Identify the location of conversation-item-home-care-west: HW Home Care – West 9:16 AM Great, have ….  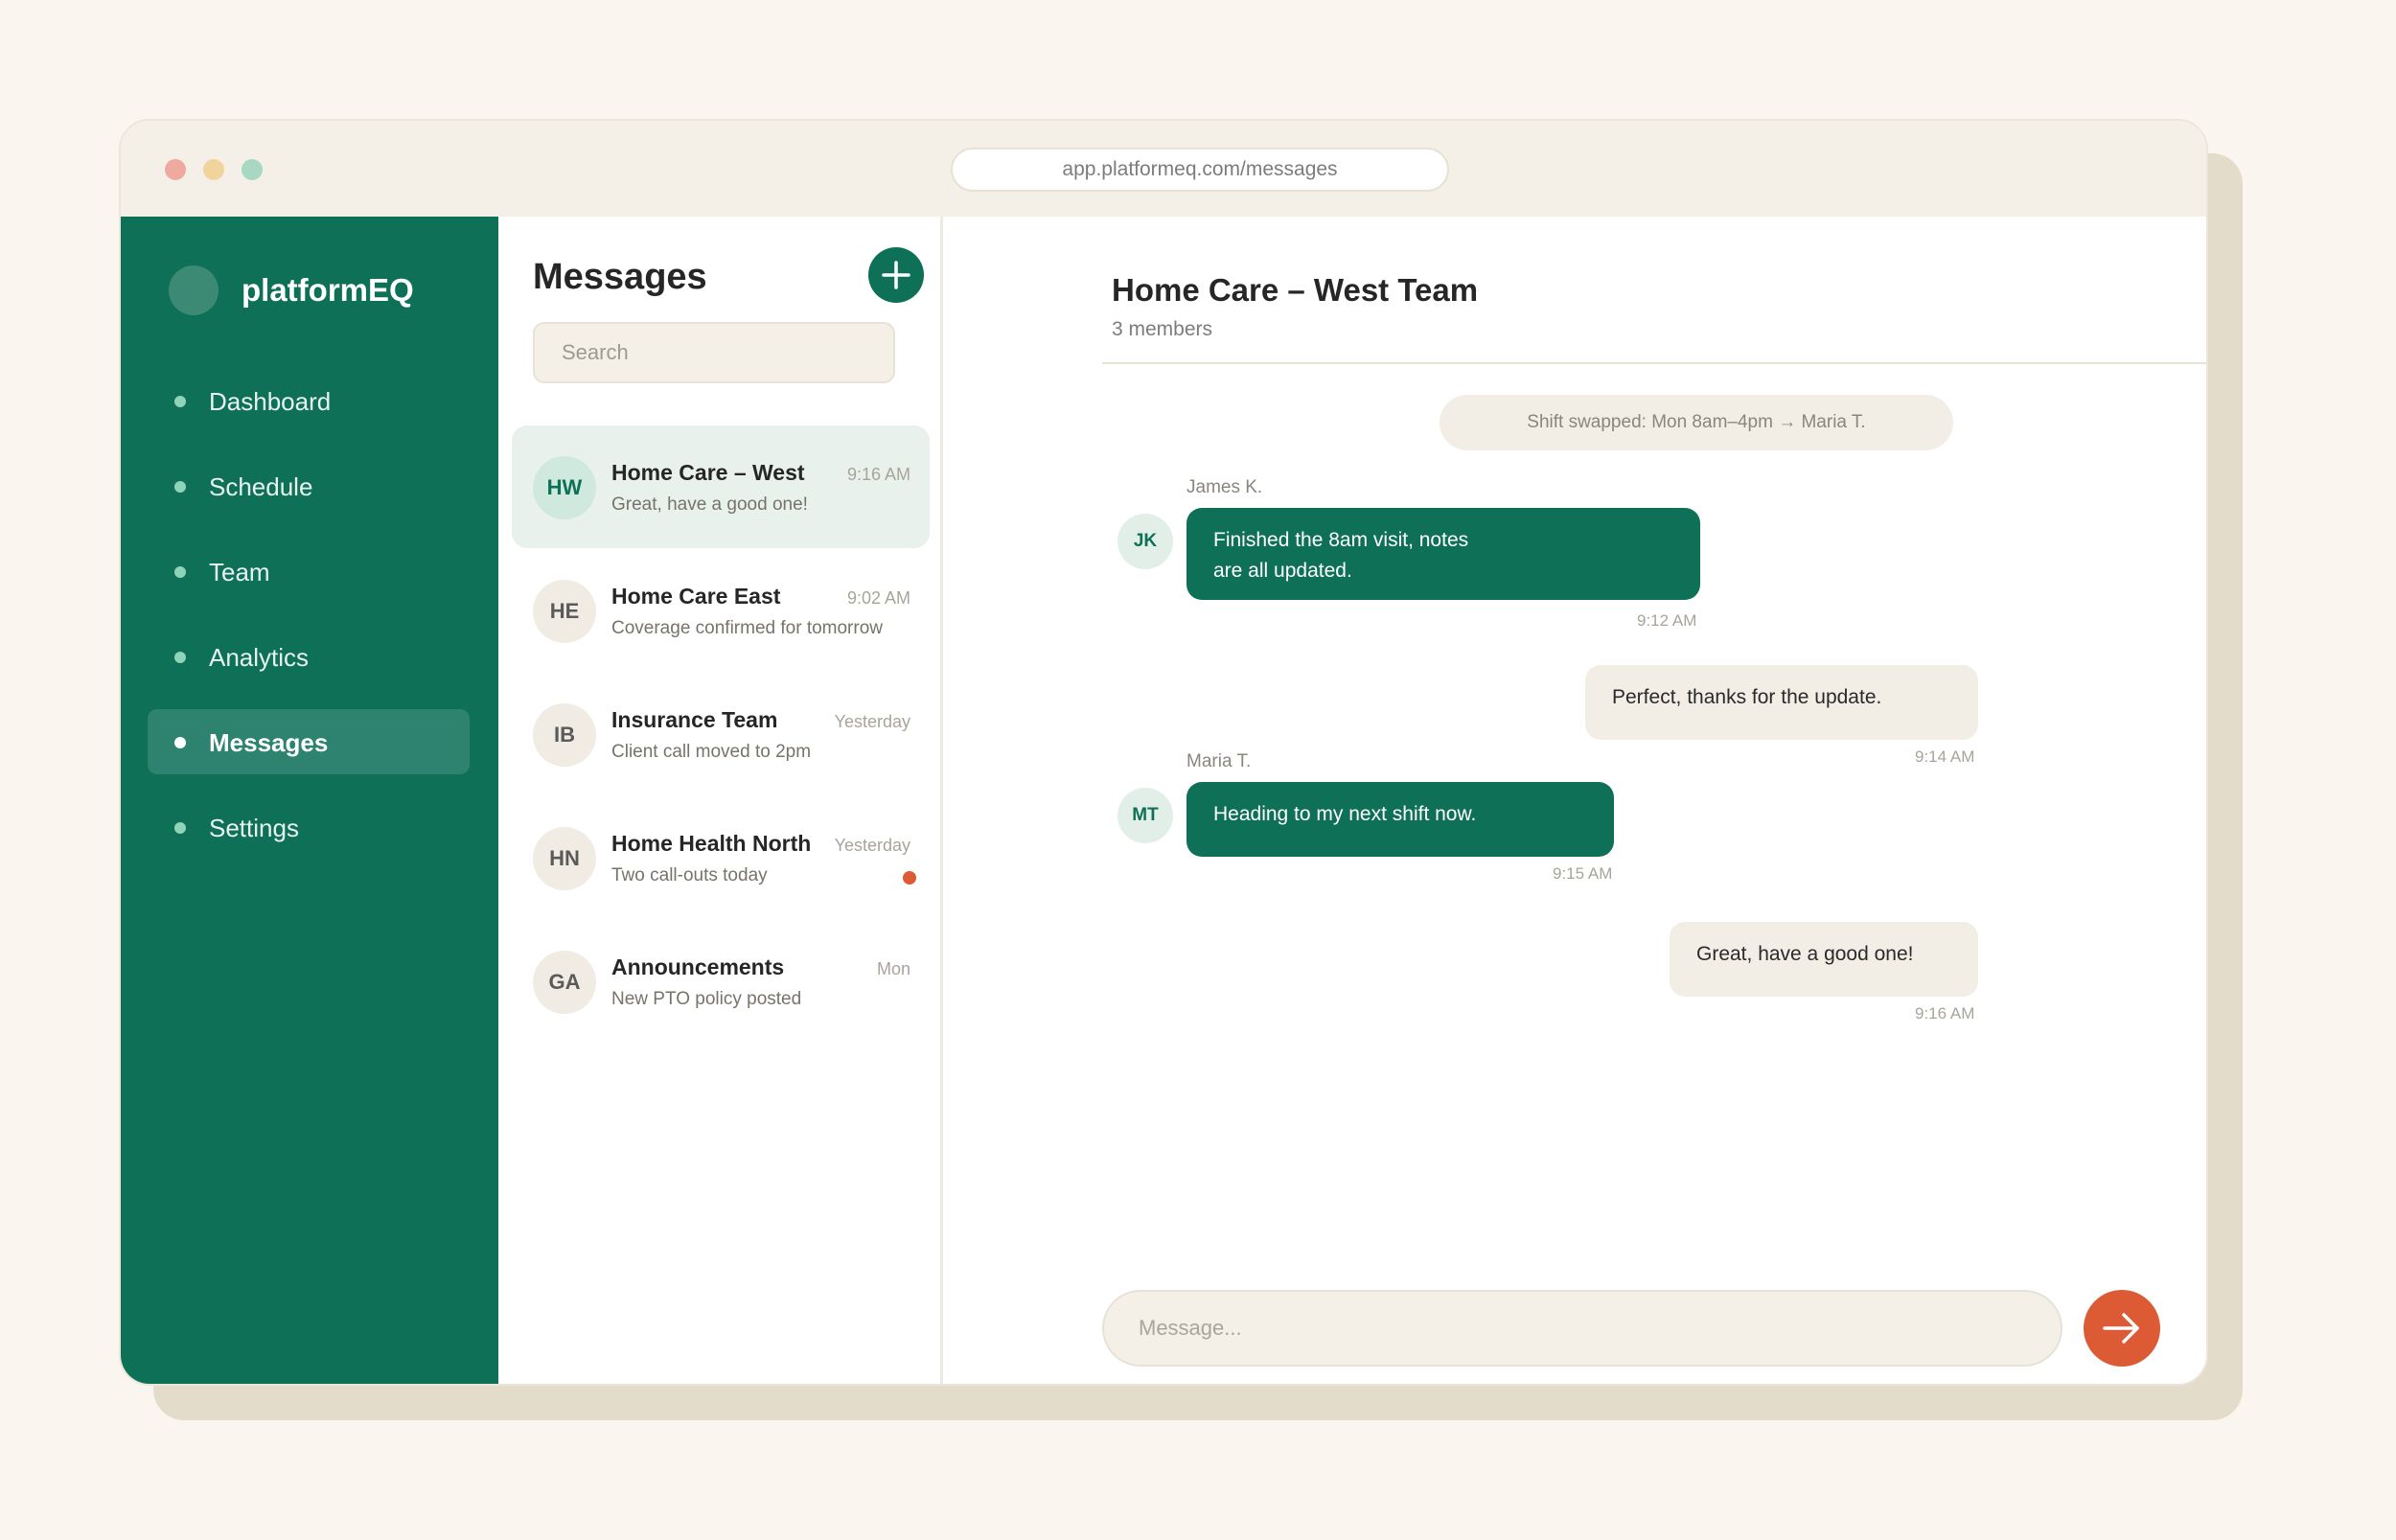
(721, 486).